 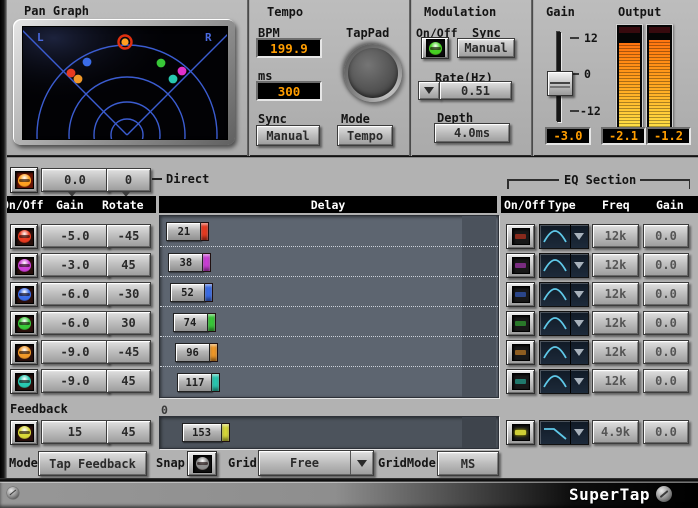 I want to click on grid-dropdown: Free, so click(x=316, y=463).